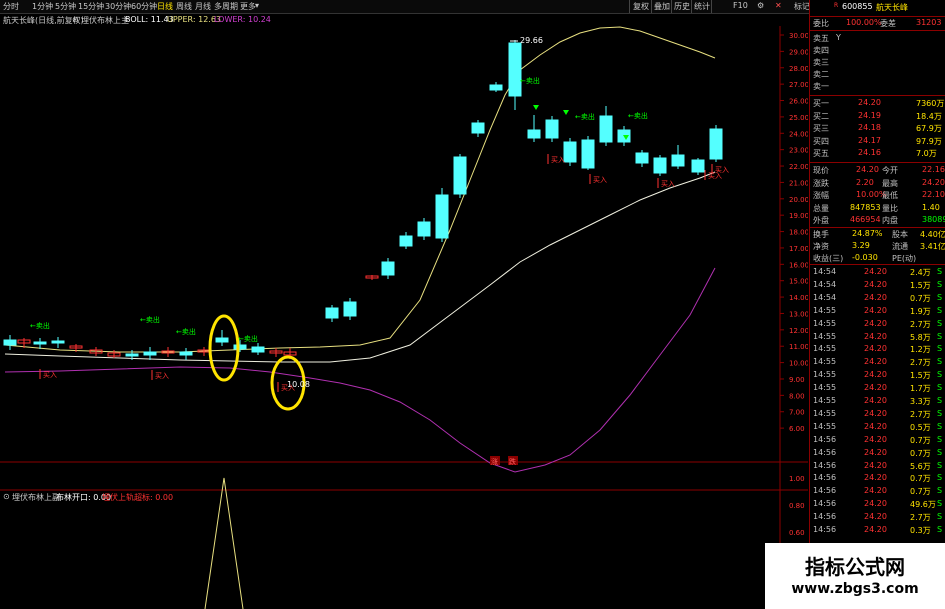  I want to click on bid-row: 买二 24.19 18.4万, so click(877, 116).